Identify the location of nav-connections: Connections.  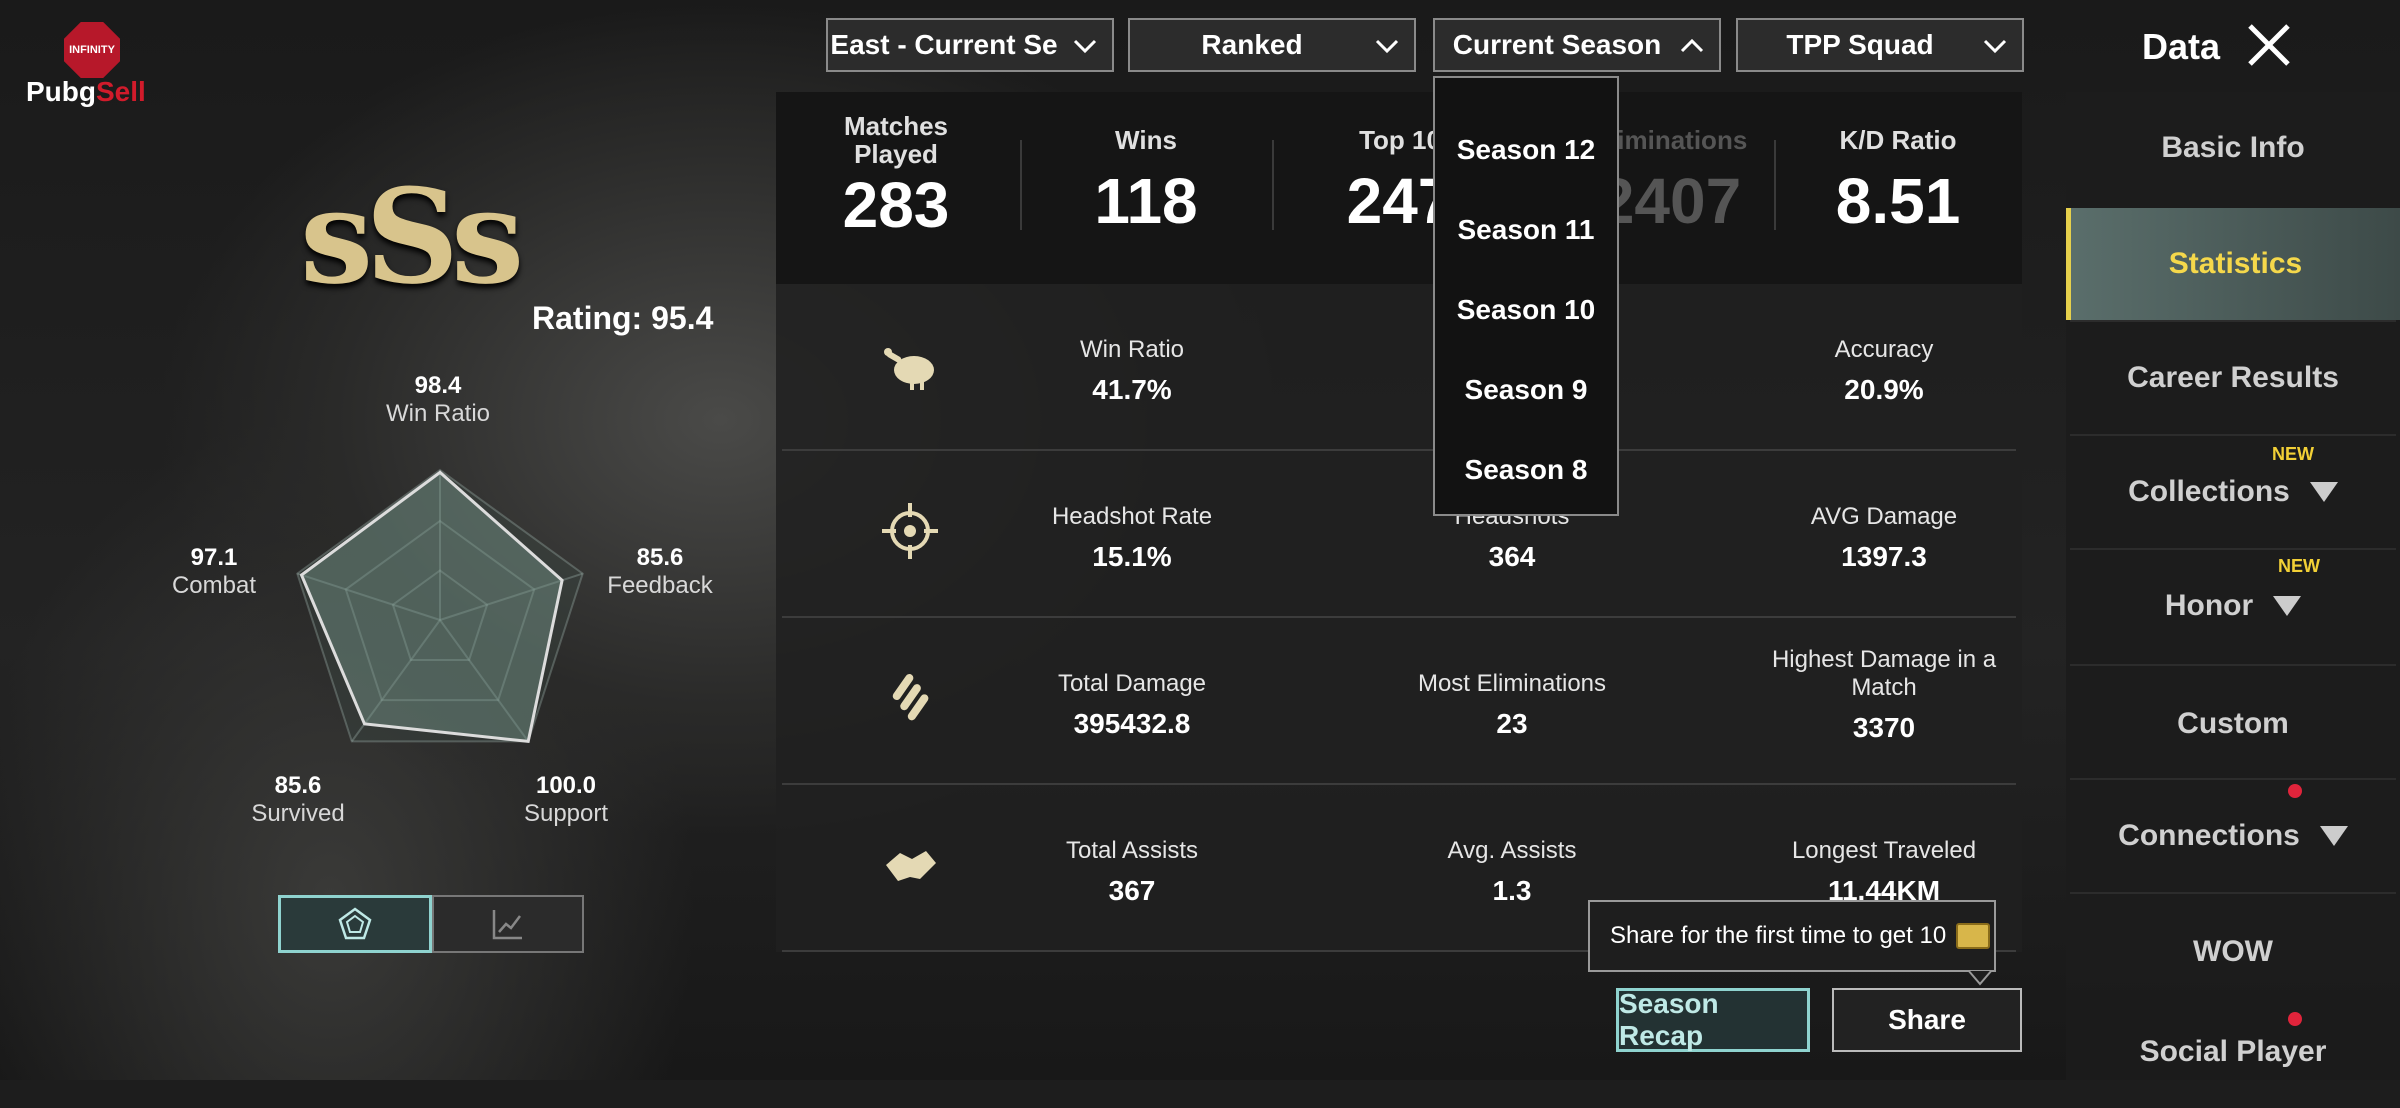
(2233, 836).